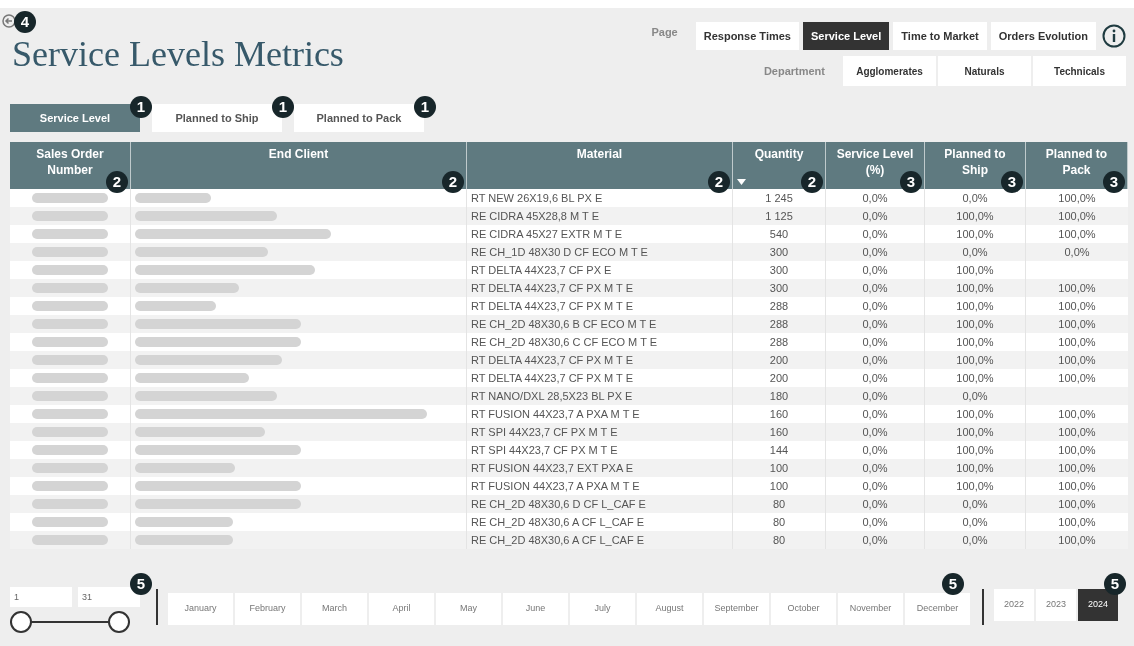 The image size is (1134, 646). I want to click on back-arrow-icon, so click(9, 21).